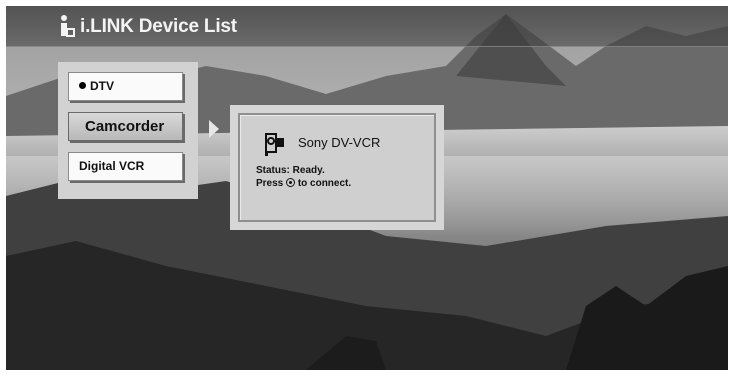 The width and height of the screenshot is (734, 376). What do you see at coordinates (291, 182) in the screenshot?
I see `enter-button-icon` at bounding box center [291, 182].